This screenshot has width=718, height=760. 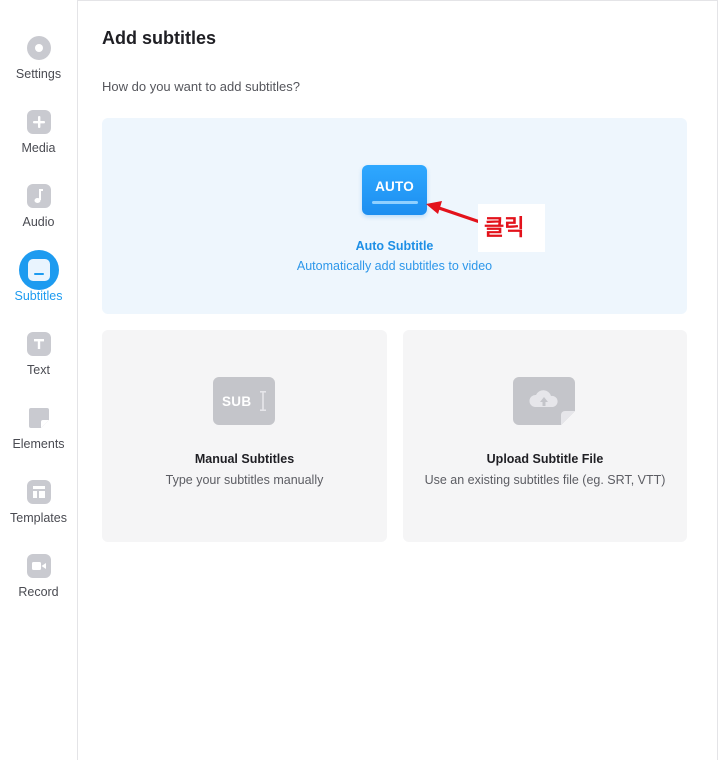 I want to click on sidebar-item-label: Audio, so click(x=38, y=222).